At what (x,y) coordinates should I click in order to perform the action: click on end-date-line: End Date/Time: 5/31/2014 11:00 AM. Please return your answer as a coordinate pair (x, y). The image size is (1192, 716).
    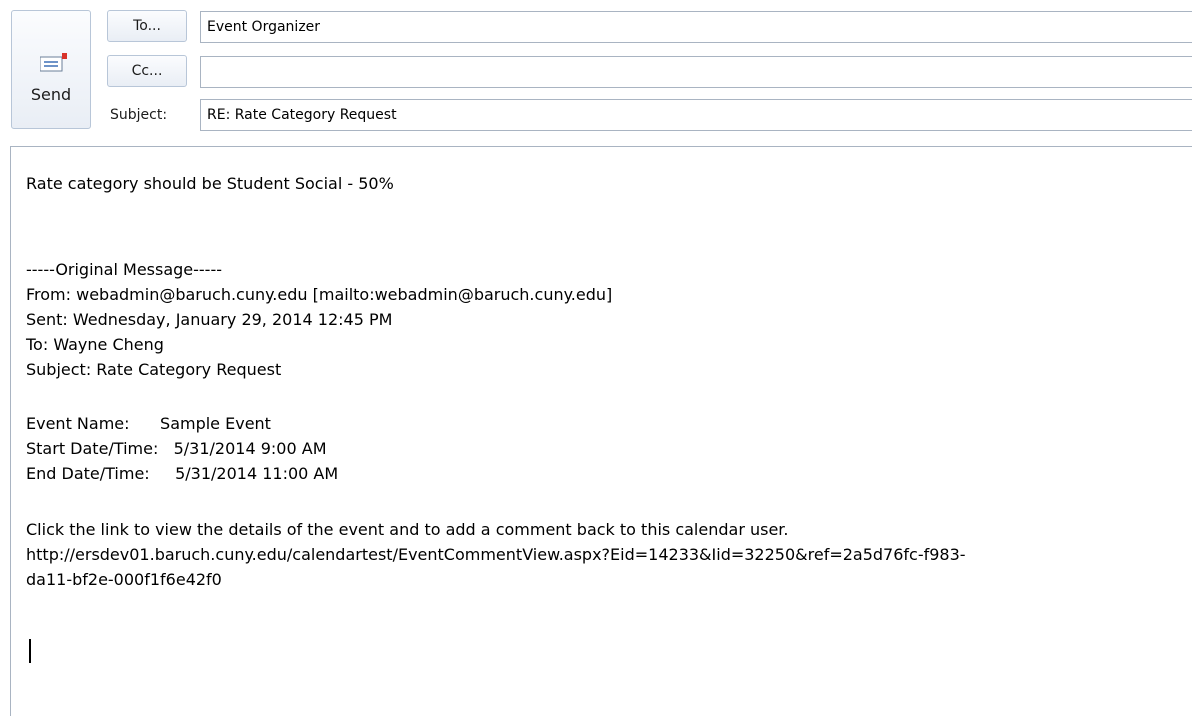
    Looking at the image, I should click on (182, 473).